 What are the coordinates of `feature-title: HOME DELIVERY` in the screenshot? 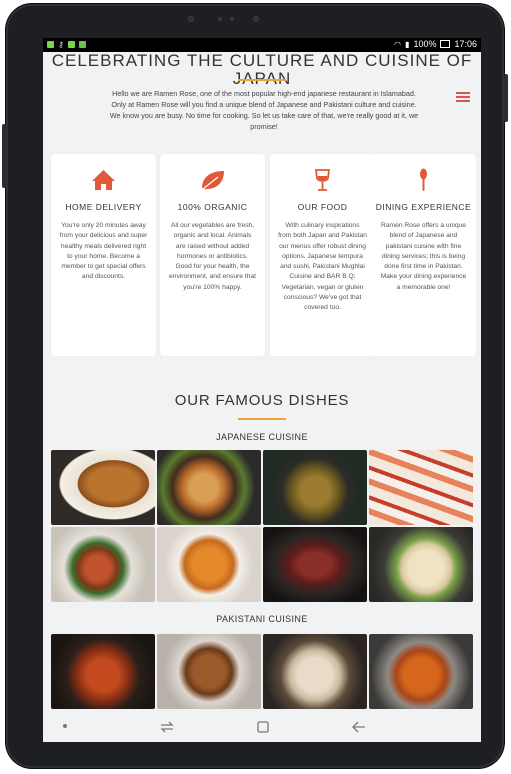 It's located at (103, 207).